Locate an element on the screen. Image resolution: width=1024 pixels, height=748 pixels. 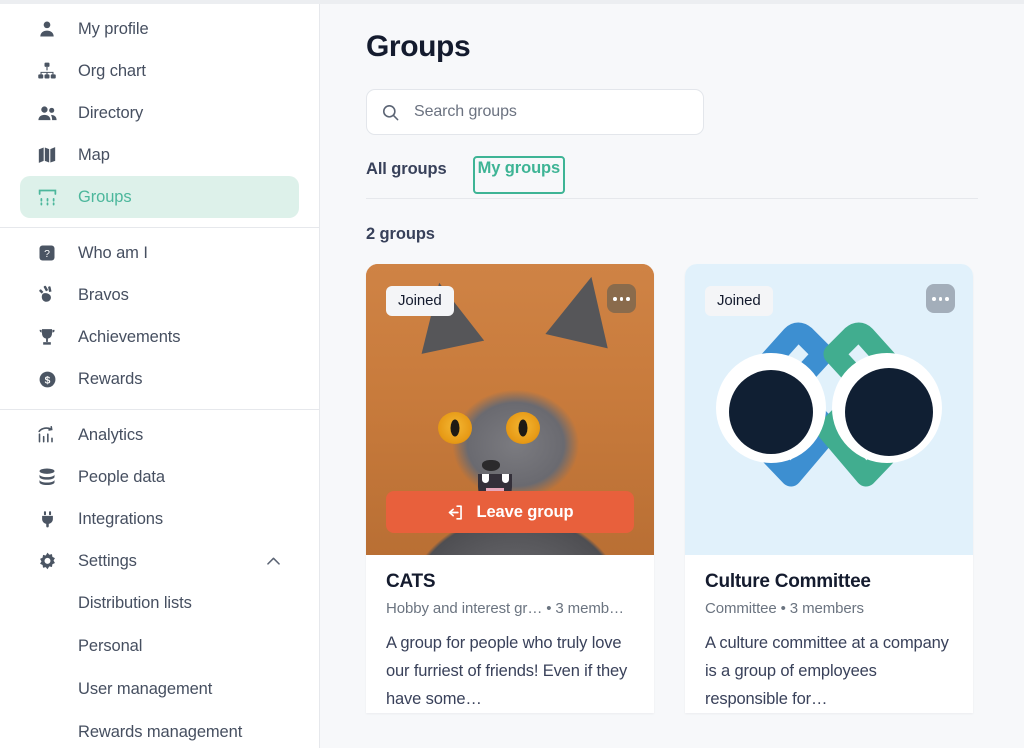
tab-my-groups: My groups is located at coordinates (519, 175).